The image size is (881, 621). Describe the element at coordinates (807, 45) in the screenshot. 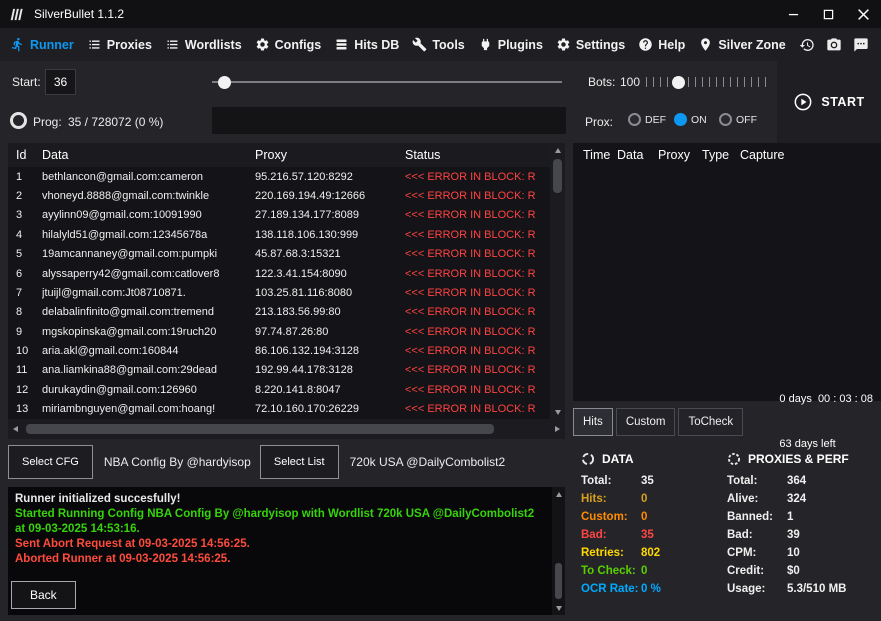

I see `history-button` at that location.